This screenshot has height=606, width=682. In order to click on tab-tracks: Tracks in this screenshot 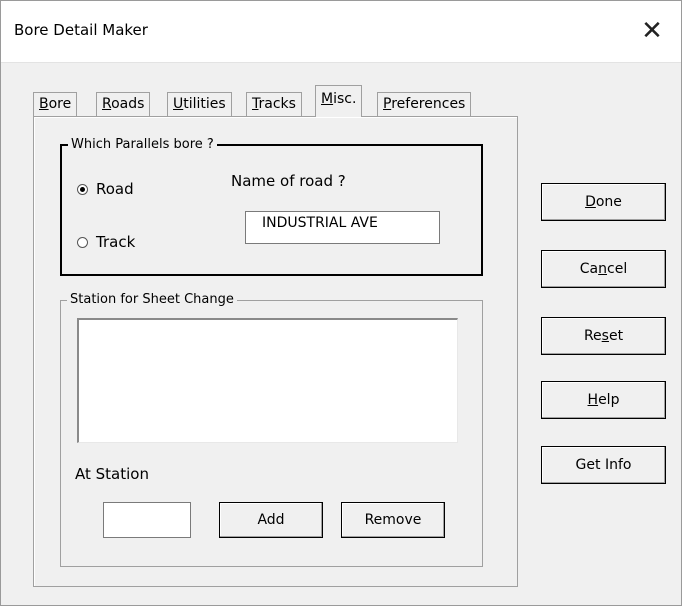, I will do `click(274, 104)`.